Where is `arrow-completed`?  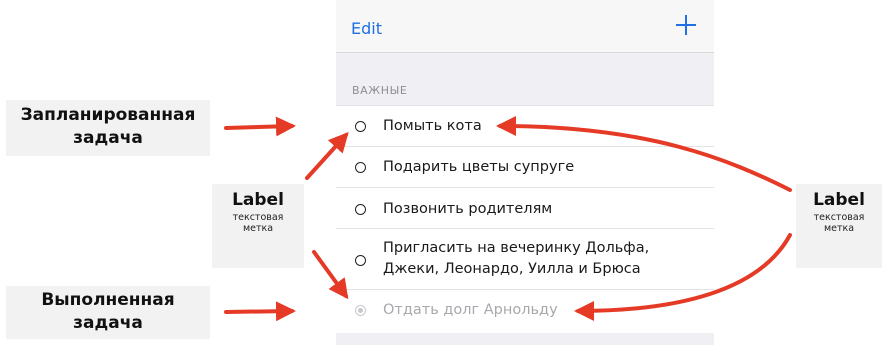 arrow-completed is located at coordinates (260, 311).